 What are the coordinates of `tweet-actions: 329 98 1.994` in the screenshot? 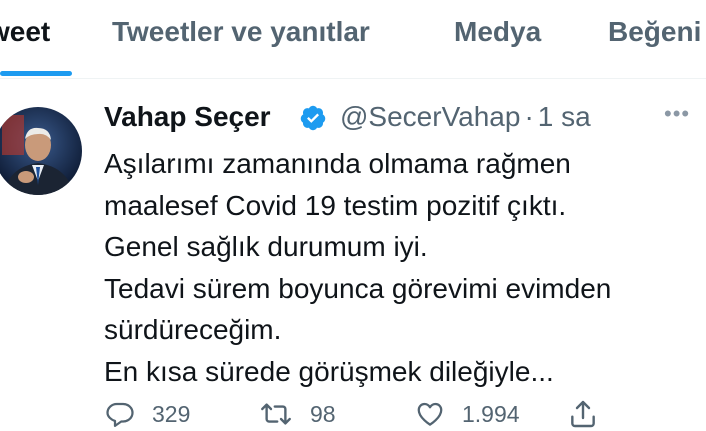 It's located at (353, 414).